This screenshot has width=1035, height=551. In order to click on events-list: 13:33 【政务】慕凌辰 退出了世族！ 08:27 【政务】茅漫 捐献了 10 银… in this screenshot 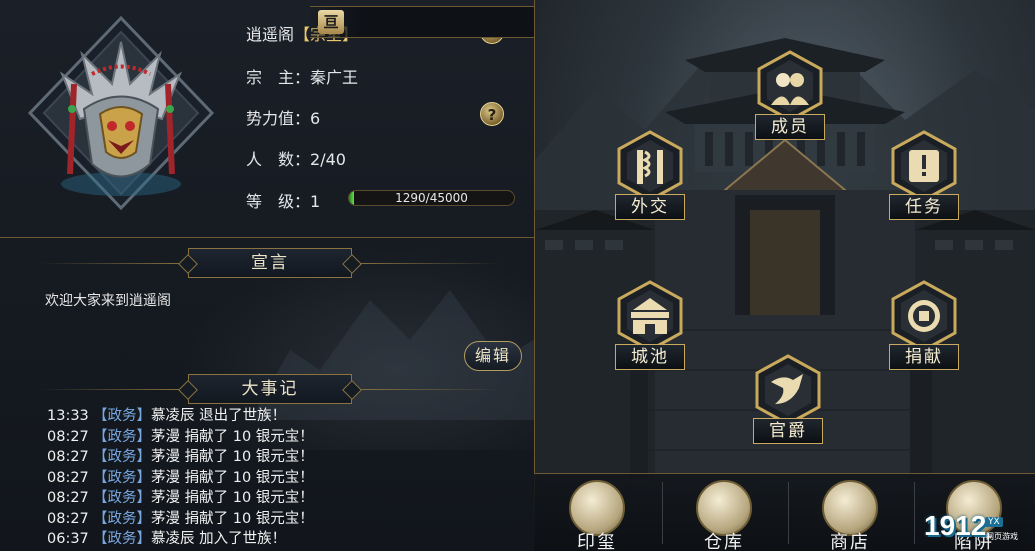, I will do `click(282, 478)`.